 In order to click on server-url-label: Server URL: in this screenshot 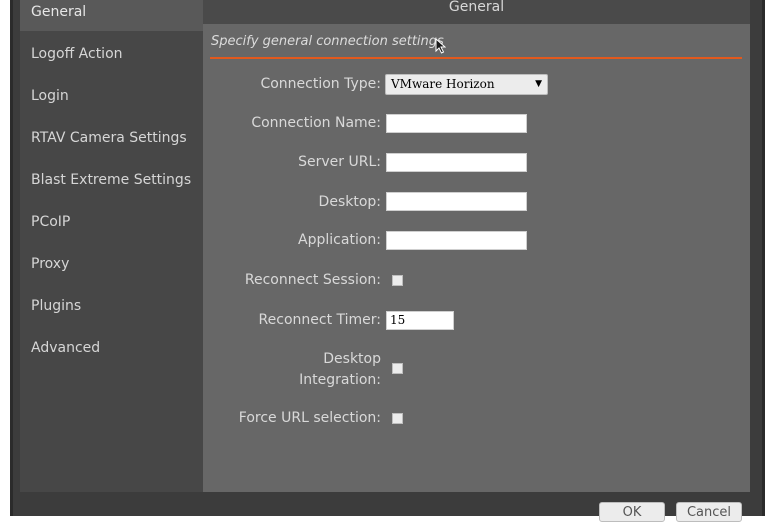, I will do `click(339, 162)`.